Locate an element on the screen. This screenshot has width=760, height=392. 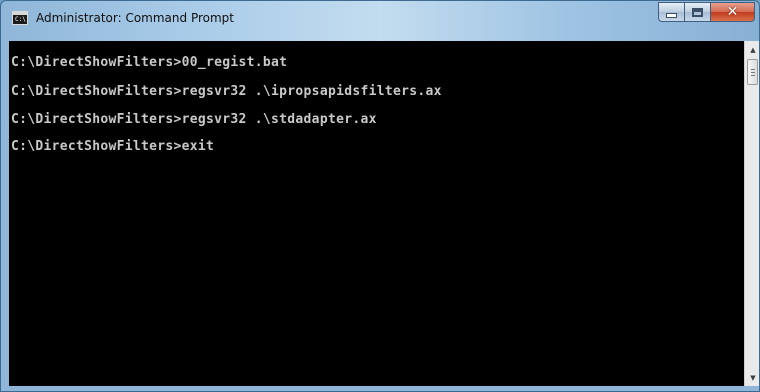
window-title: Administrator: Command Prompt is located at coordinates (135, 18).